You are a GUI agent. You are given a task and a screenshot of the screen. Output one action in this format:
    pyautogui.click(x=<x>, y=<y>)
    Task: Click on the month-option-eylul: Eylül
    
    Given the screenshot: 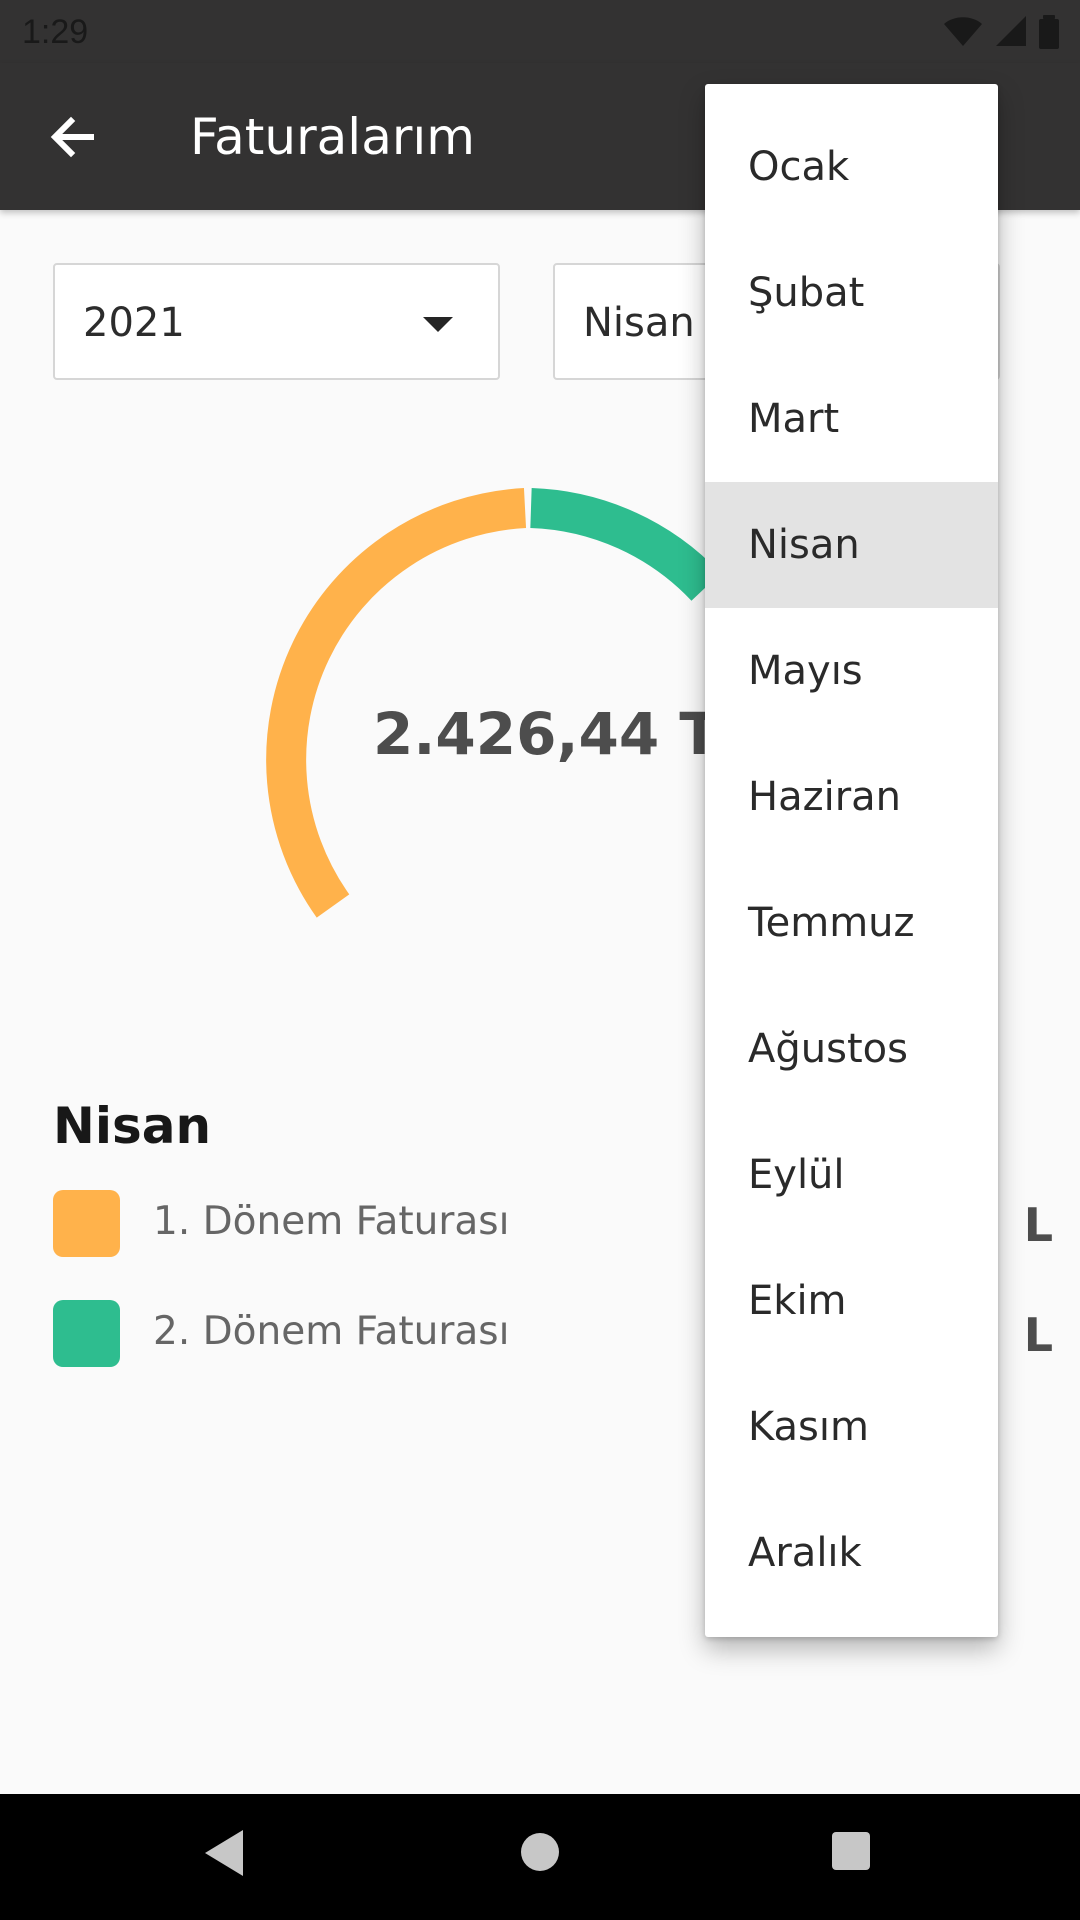 What is the action you would take?
    pyautogui.click(x=851, y=1175)
    